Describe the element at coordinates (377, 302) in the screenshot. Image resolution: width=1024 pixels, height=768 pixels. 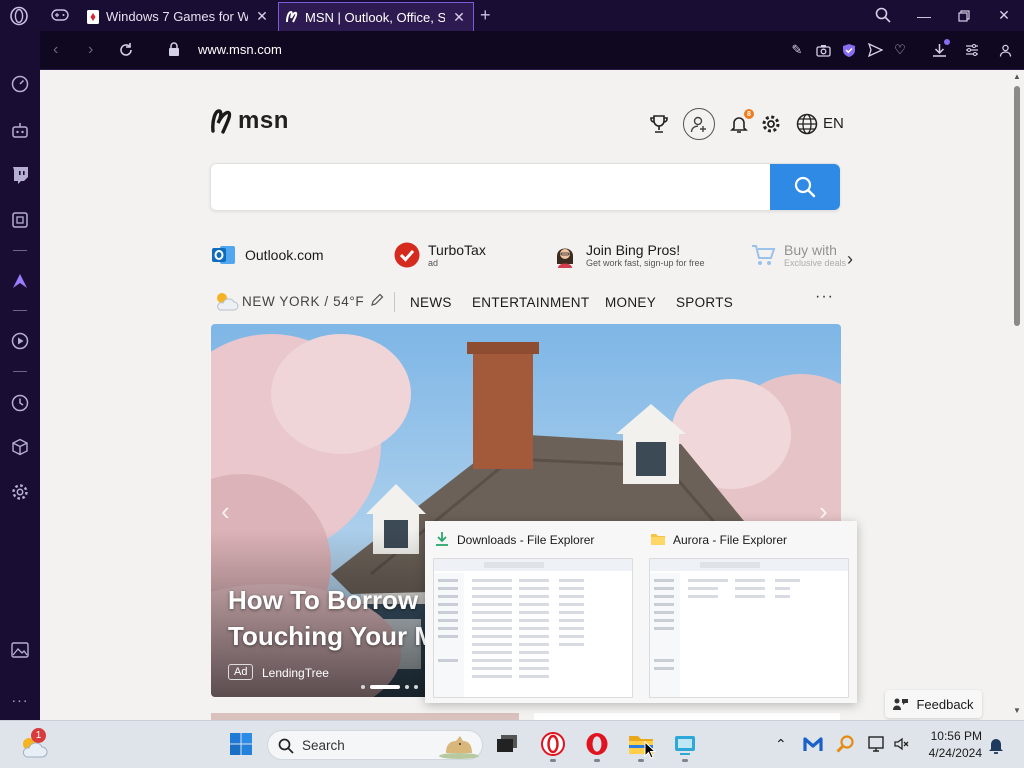
I see `edit-location-icon` at that location.